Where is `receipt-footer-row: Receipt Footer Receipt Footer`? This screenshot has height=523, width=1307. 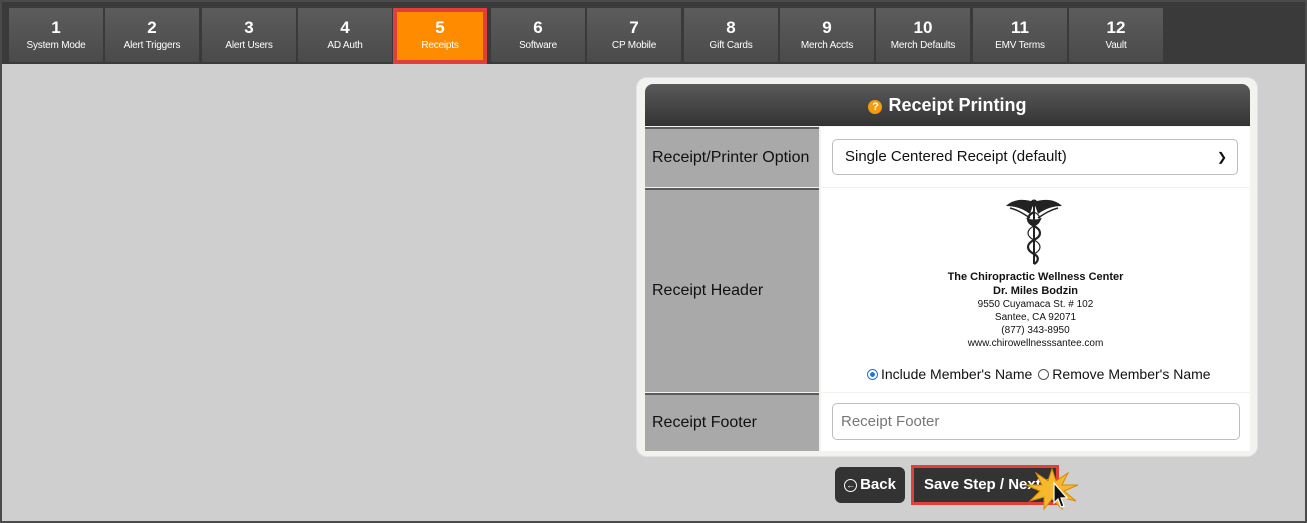 receipt-footer-row: Receipt Footer Receipt Footer is located at coordinates (947, 422).